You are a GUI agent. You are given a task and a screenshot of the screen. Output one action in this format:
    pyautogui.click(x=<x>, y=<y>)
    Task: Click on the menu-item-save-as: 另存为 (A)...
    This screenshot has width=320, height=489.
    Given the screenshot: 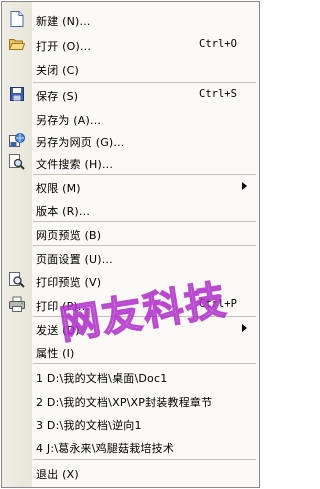 What is the action you would take?
    pyautogui.click(x=130, y=118)
    